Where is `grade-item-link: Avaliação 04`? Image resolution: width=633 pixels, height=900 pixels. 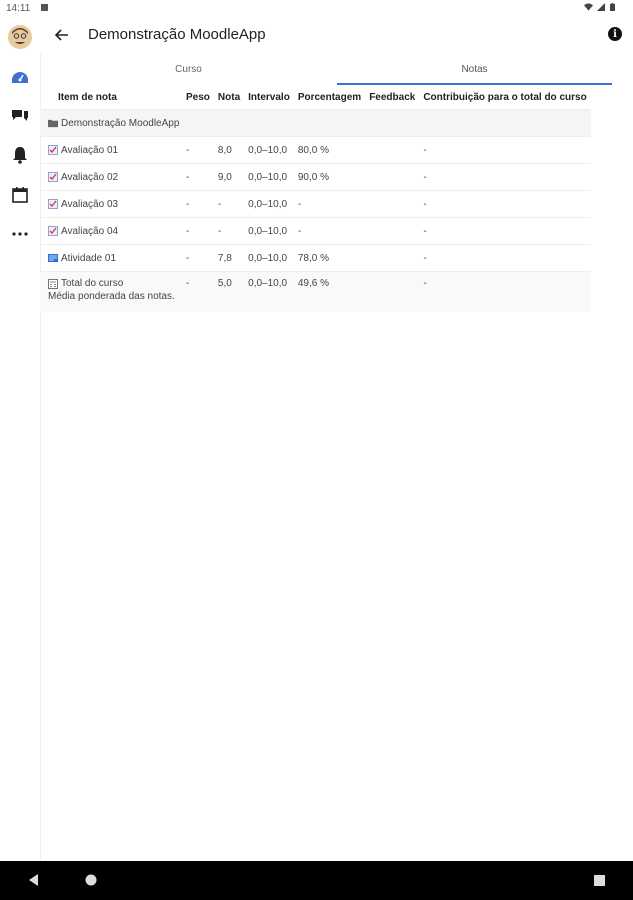 grade-item-link: Avaliação 04 is located at coordinates (89, 231).